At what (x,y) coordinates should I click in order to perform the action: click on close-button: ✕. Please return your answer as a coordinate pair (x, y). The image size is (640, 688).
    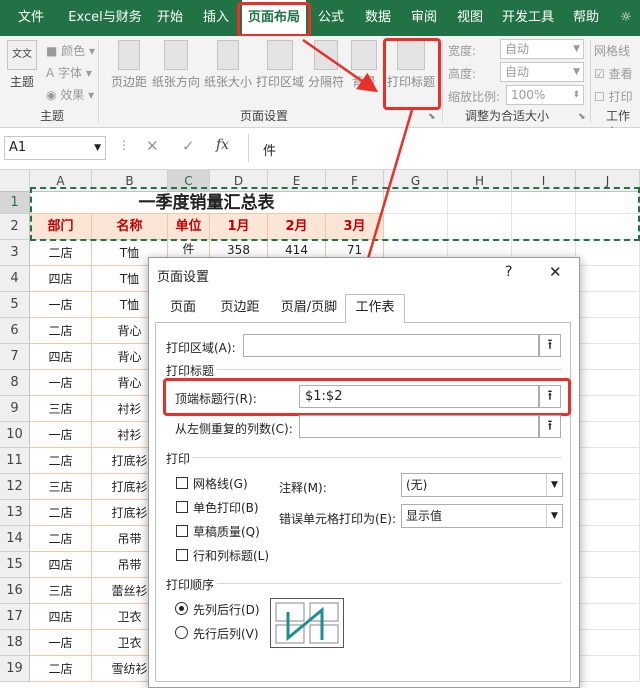
    Looking at the image, I should click on (555, 272).